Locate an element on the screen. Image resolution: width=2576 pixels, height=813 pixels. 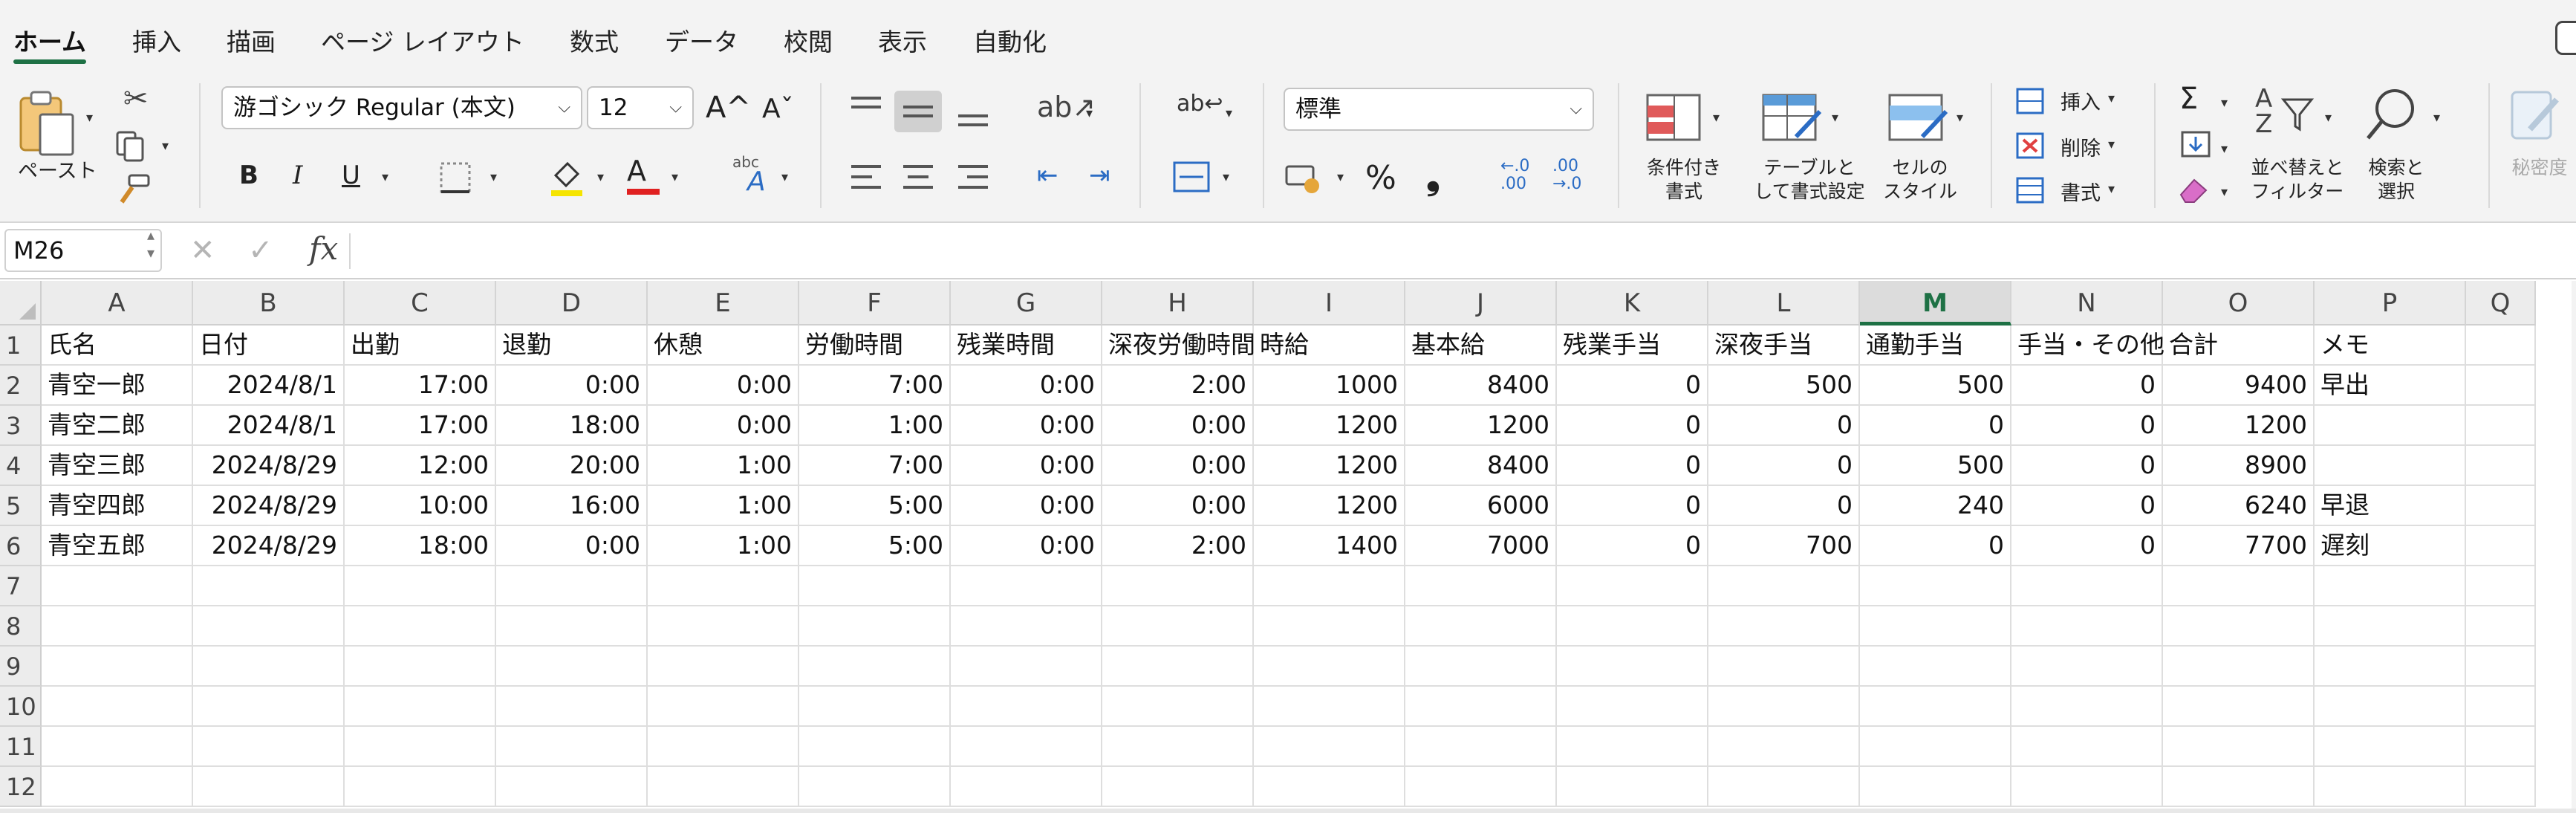
cell: 7000 is located at coordinates (1481, 546).